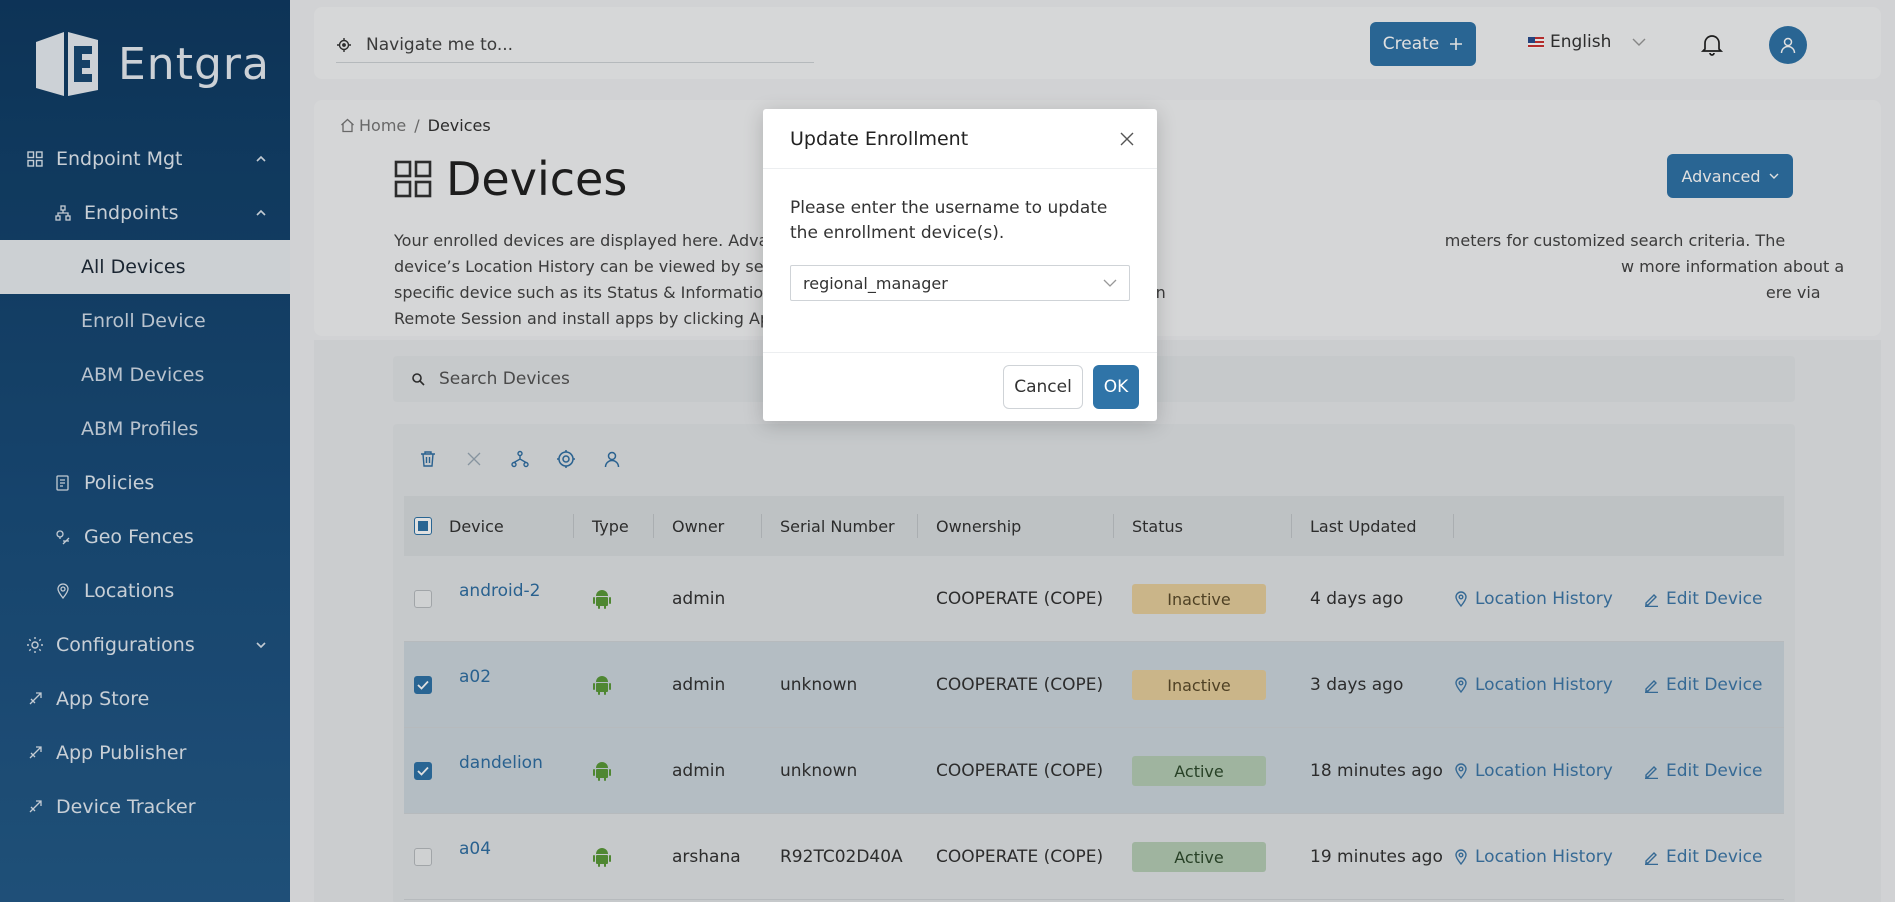  I want to click on ok-button: OK, so click(1116, 387).